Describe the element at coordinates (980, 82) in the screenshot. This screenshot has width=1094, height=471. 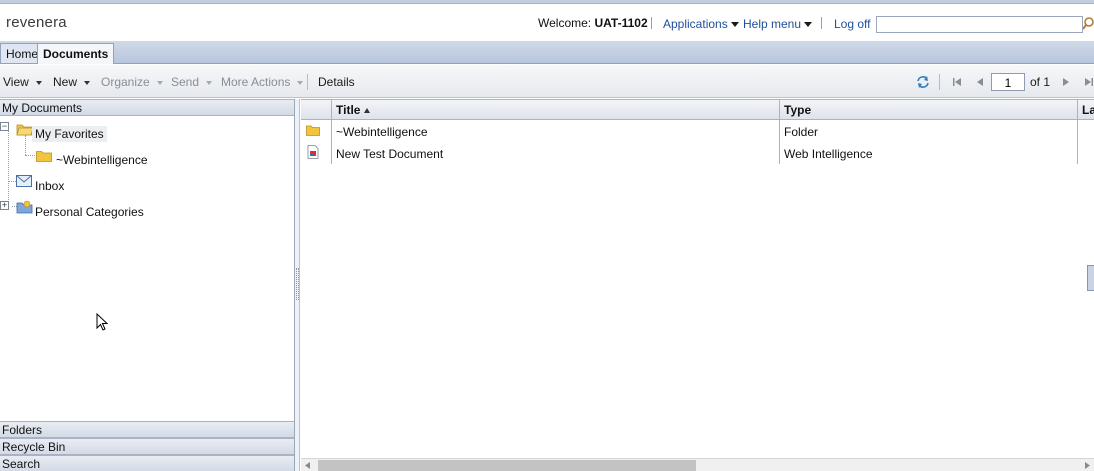
I see `previous-page-icon` at that location.